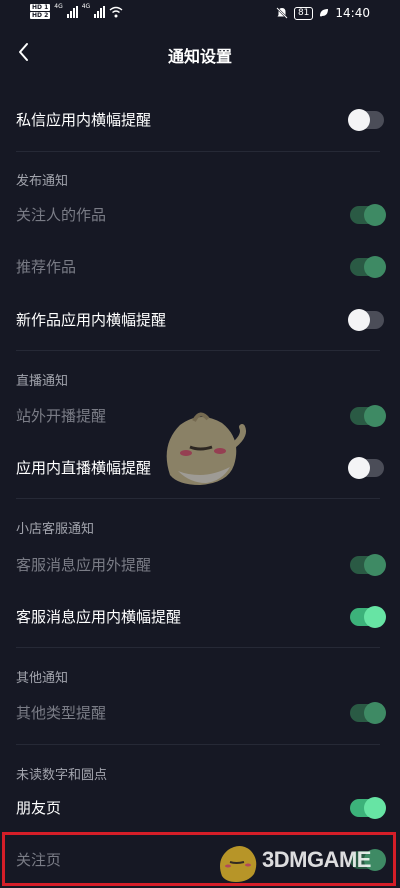 This screenshot has height=888, width=400. I want to click on setting-row-cs-banner: 客服消息应用内横幅提醒, so click(200, 617).